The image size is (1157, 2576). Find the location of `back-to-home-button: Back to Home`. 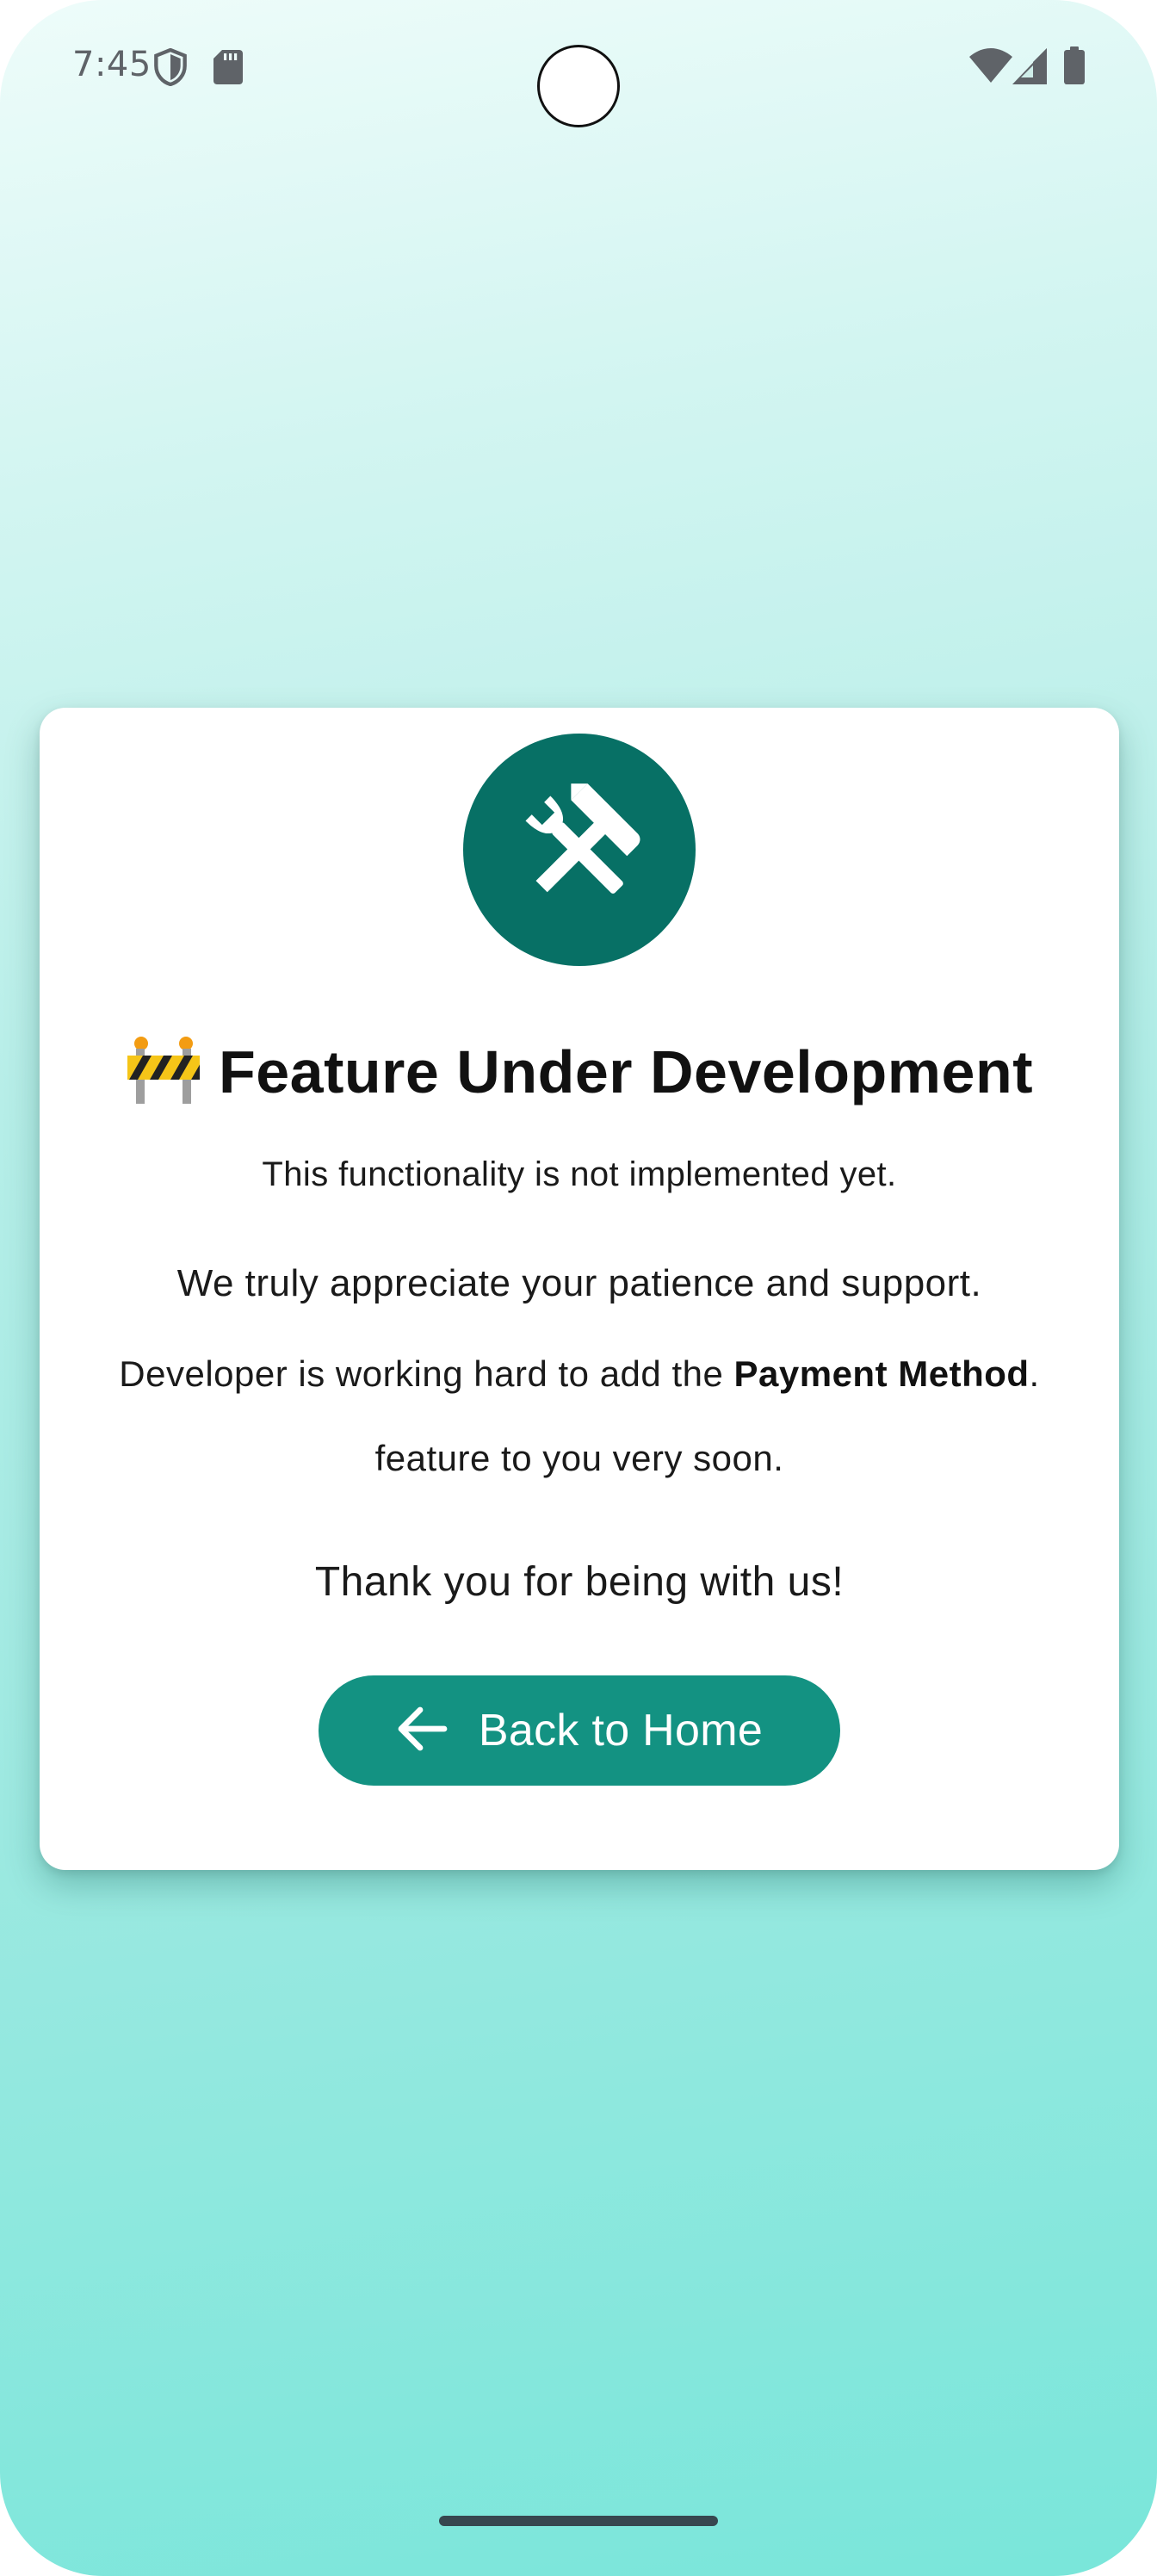

back-to-home-button: Back to Home is located at coordinates (579, 1731).